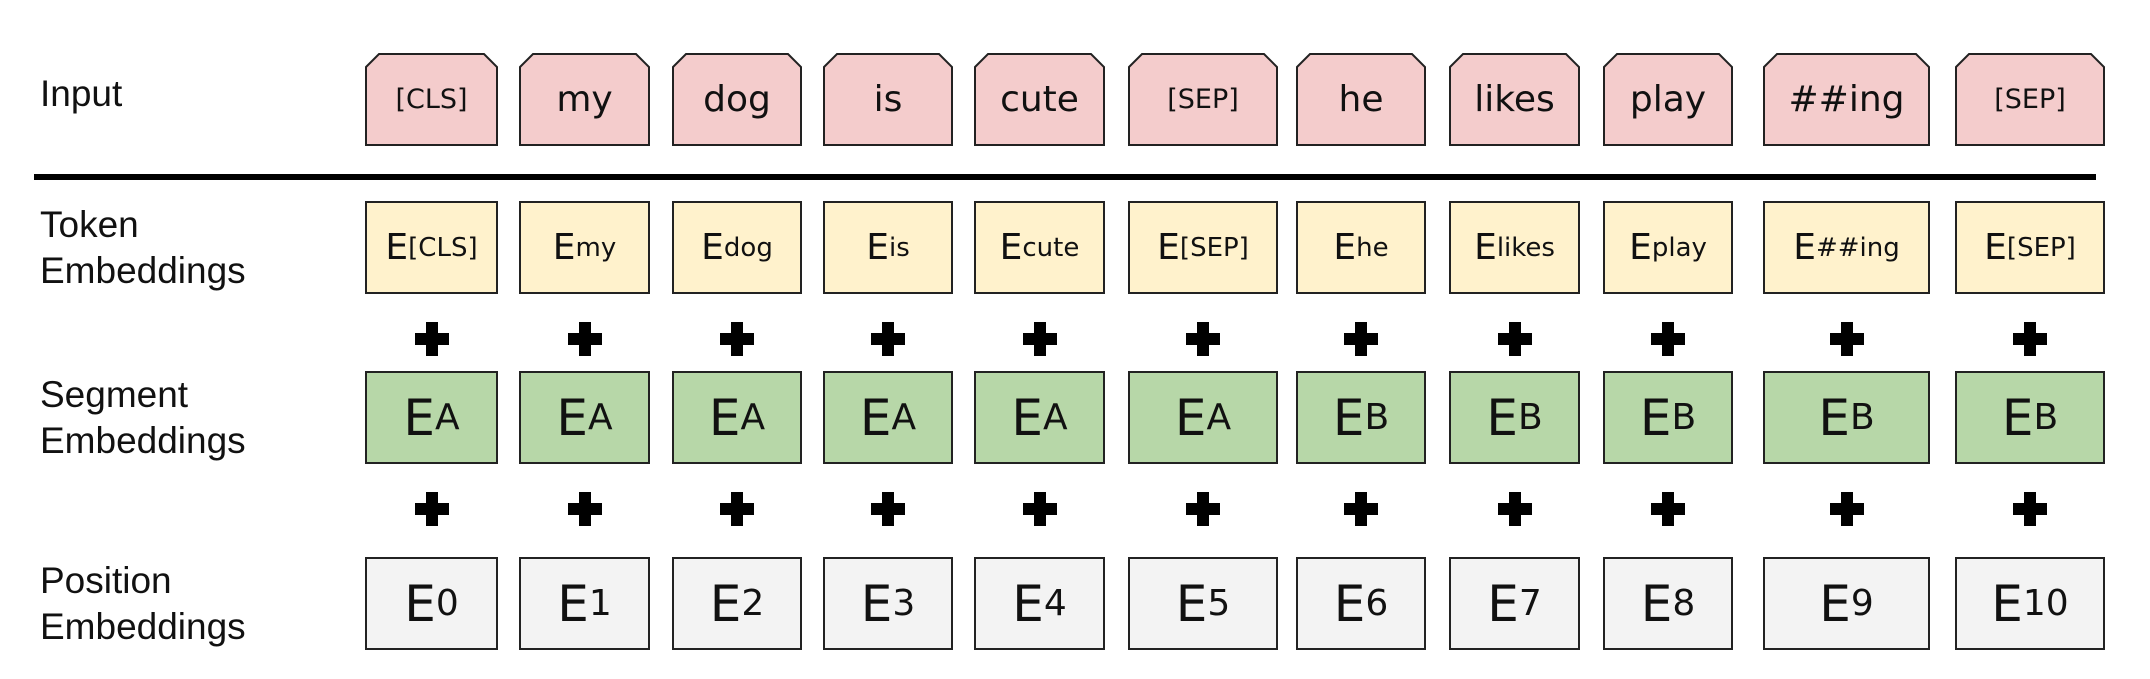 Image resolution: width=2150 pixels, height=679 pixels. I want to click on segment-embedding-8: EB, so click(1668, 417).